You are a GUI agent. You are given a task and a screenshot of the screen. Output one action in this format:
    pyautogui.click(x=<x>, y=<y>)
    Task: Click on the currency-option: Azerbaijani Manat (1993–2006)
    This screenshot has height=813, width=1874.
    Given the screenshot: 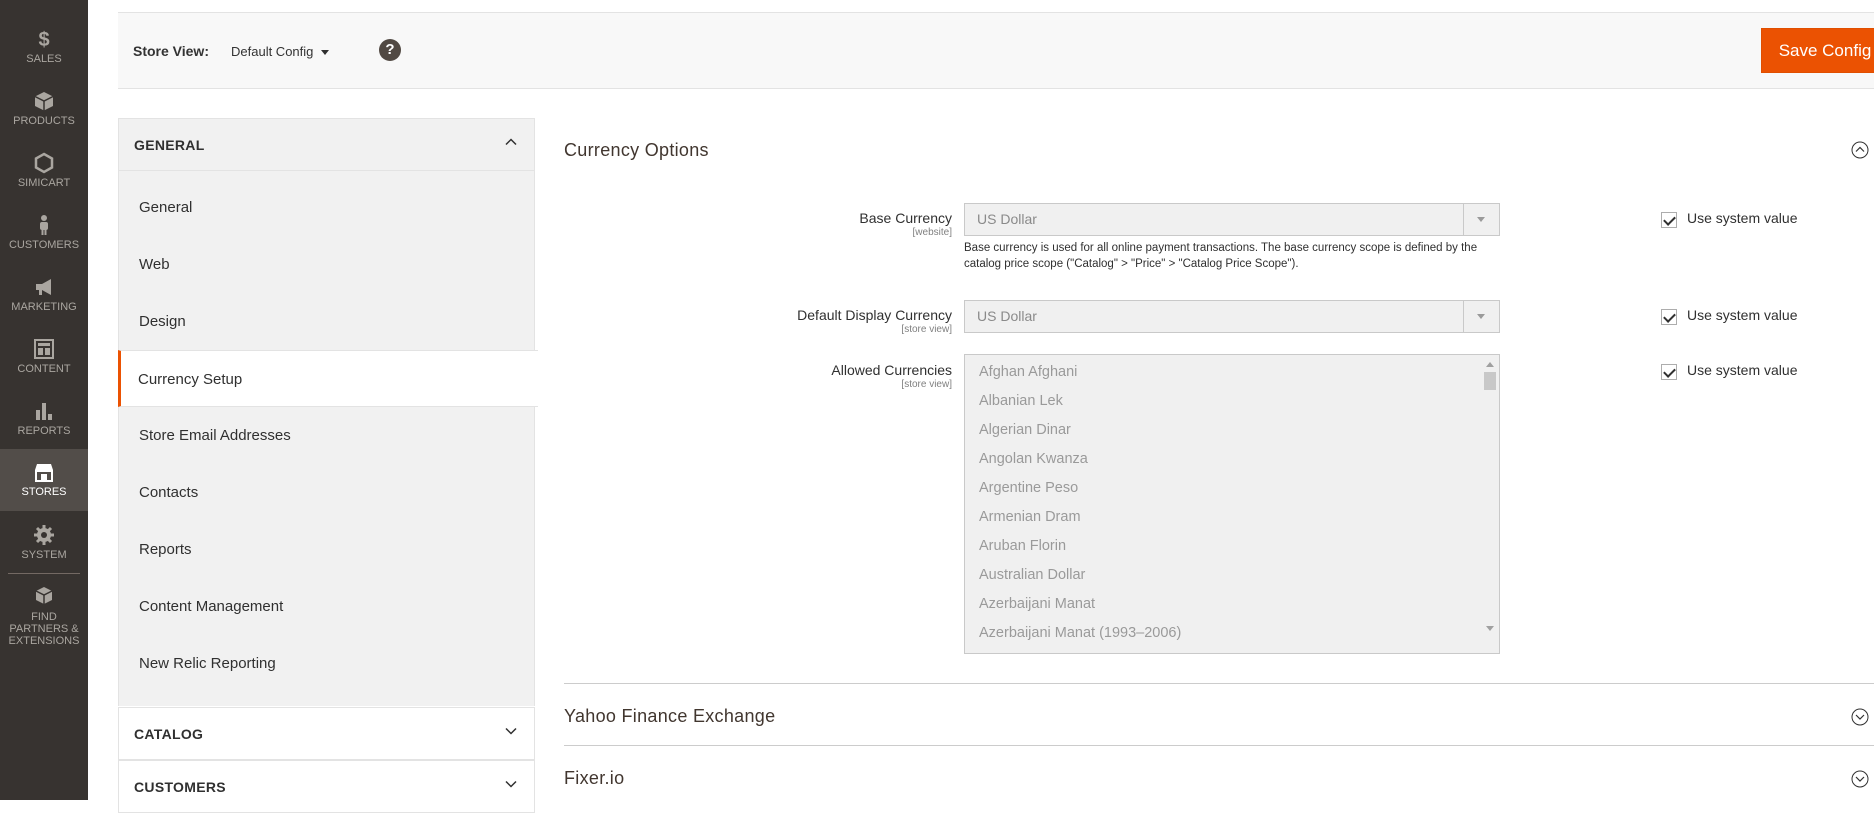 What is the action you would take?
    pyautogui.click(x=1080, y=633)
    